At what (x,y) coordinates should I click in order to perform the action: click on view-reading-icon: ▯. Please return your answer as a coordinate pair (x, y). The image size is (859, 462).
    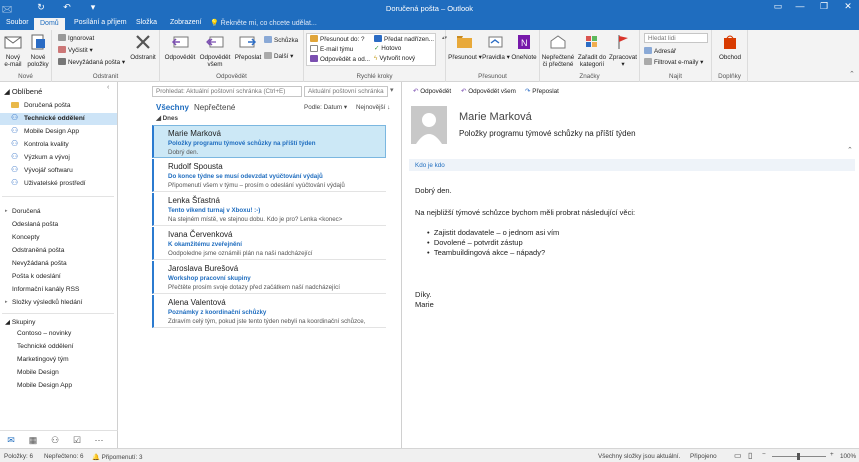
    Looking at the image, I should click on (750, 455).